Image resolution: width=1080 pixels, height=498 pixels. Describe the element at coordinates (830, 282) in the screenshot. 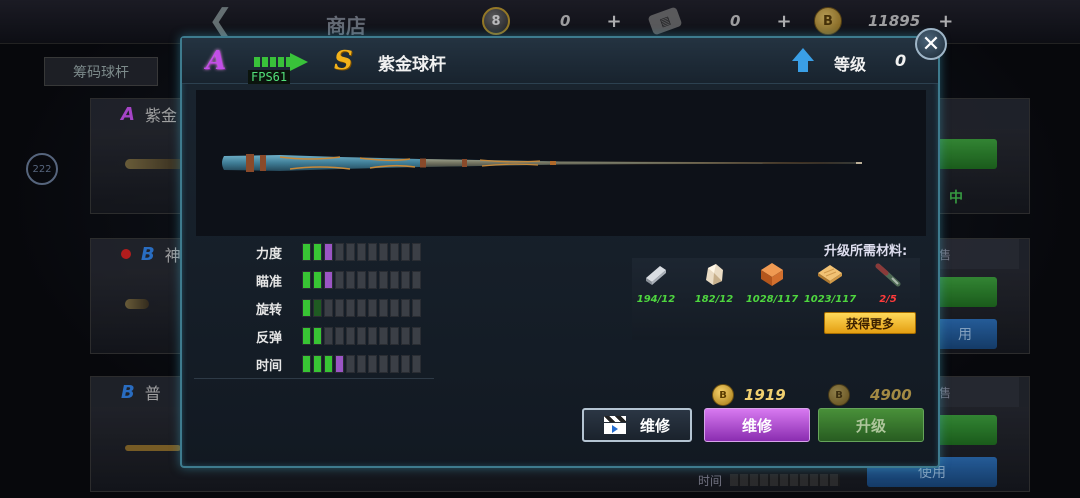

I see `material-item: 1023/117` at that location.